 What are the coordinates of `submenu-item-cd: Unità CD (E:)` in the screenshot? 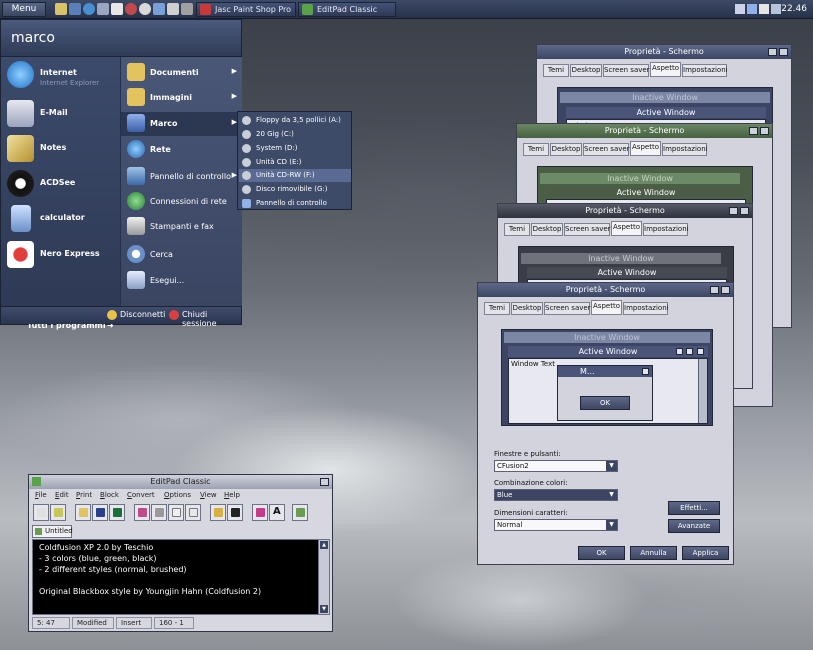 It's located at (295, 162).